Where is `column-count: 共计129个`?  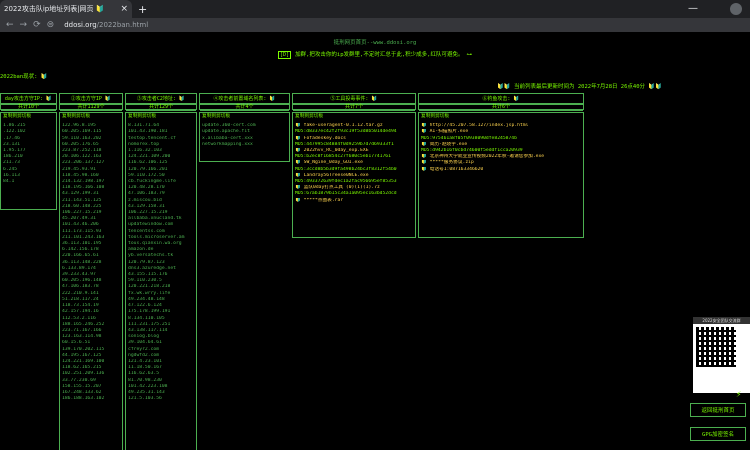 column-count: 共计129个 is located at coordinates (161, 106).